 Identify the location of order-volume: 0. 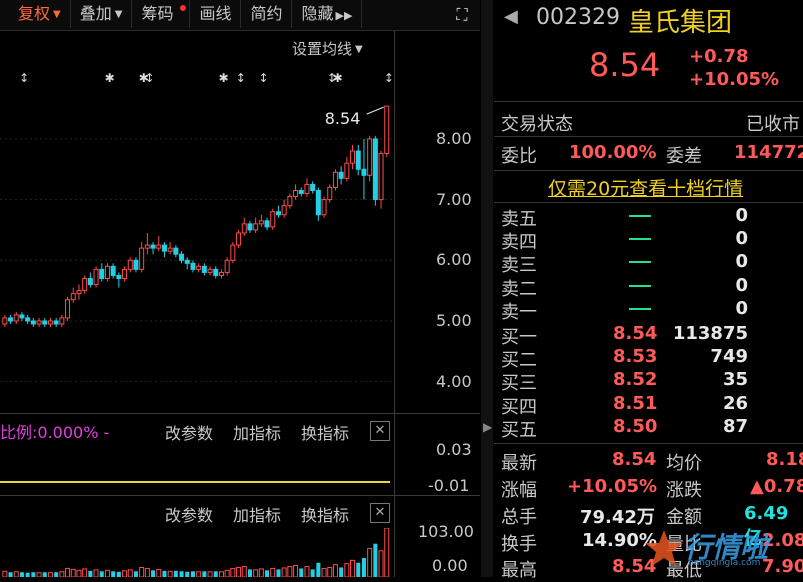
(741, 285).